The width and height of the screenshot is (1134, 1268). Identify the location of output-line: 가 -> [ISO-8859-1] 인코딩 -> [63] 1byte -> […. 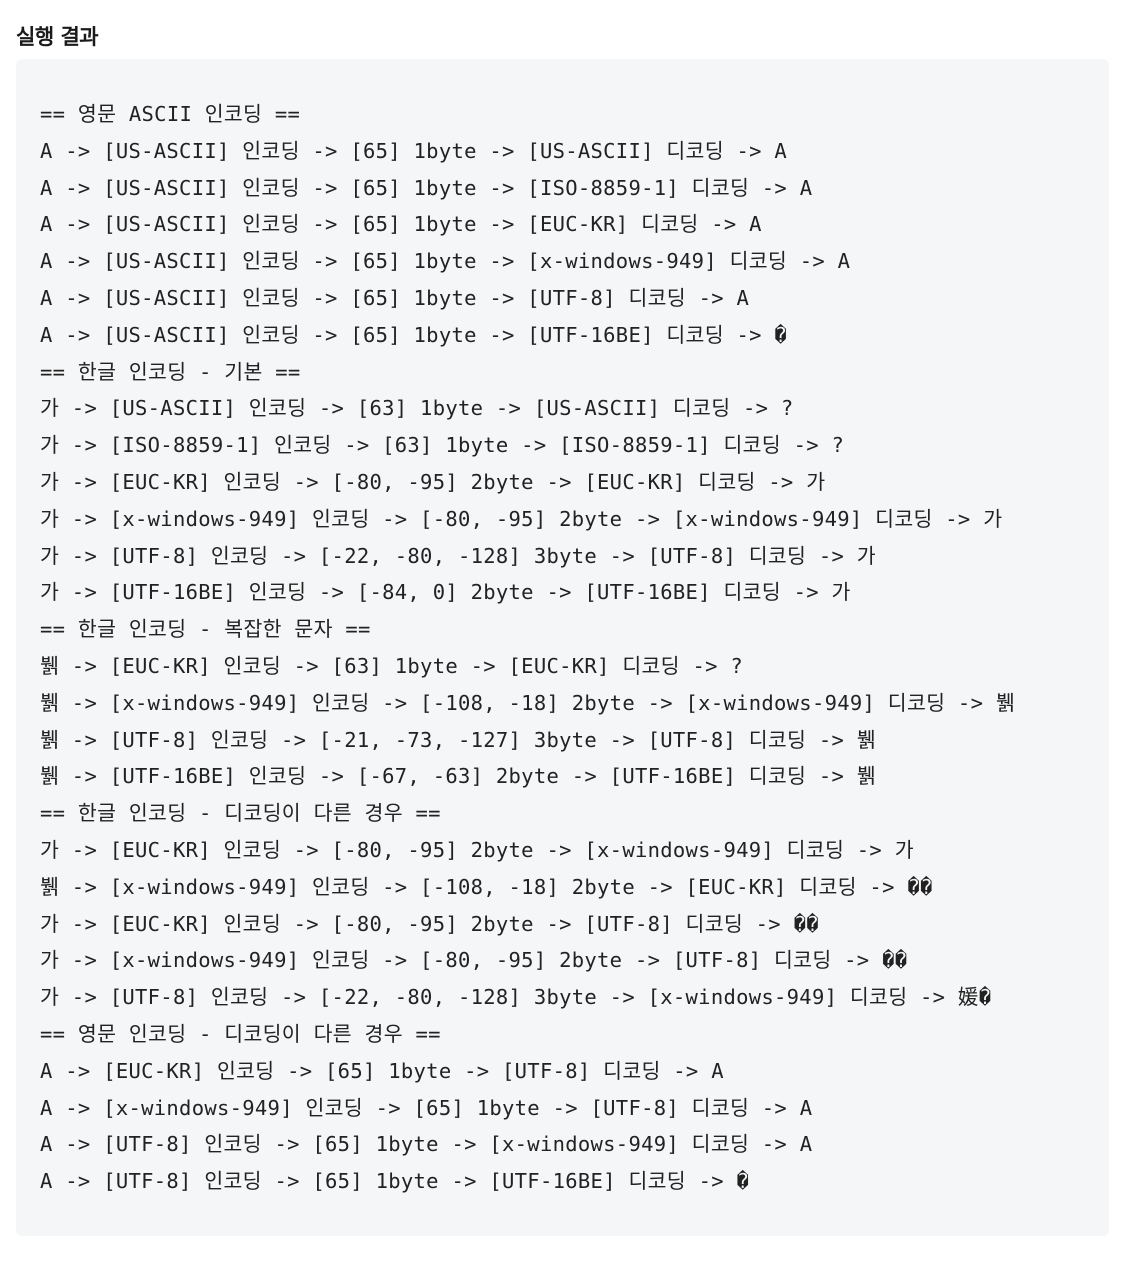
(442, 445).